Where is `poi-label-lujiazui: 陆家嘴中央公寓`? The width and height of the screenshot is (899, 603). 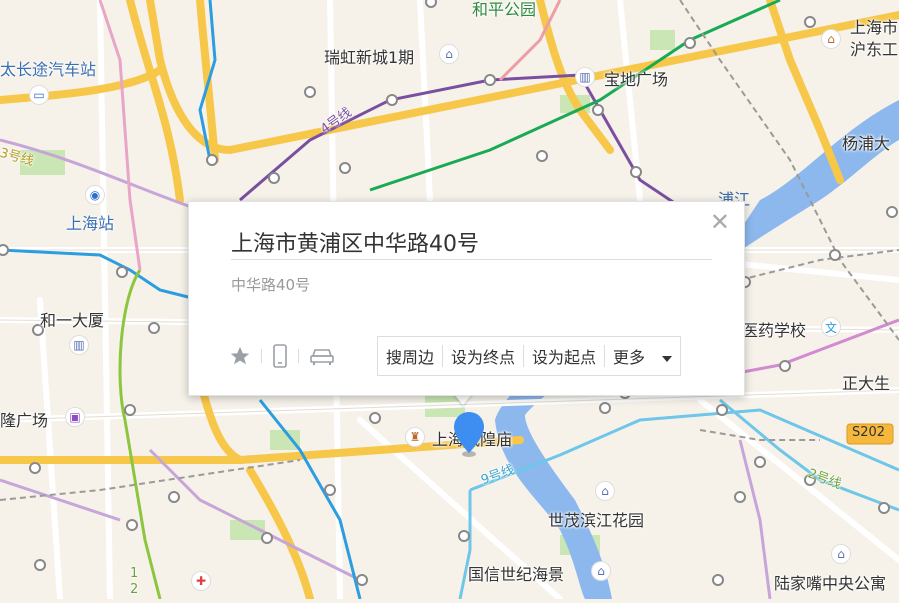 poi-label-lujiazui: 陆家嘴中央公寓 is located at coordinates (830, 583).